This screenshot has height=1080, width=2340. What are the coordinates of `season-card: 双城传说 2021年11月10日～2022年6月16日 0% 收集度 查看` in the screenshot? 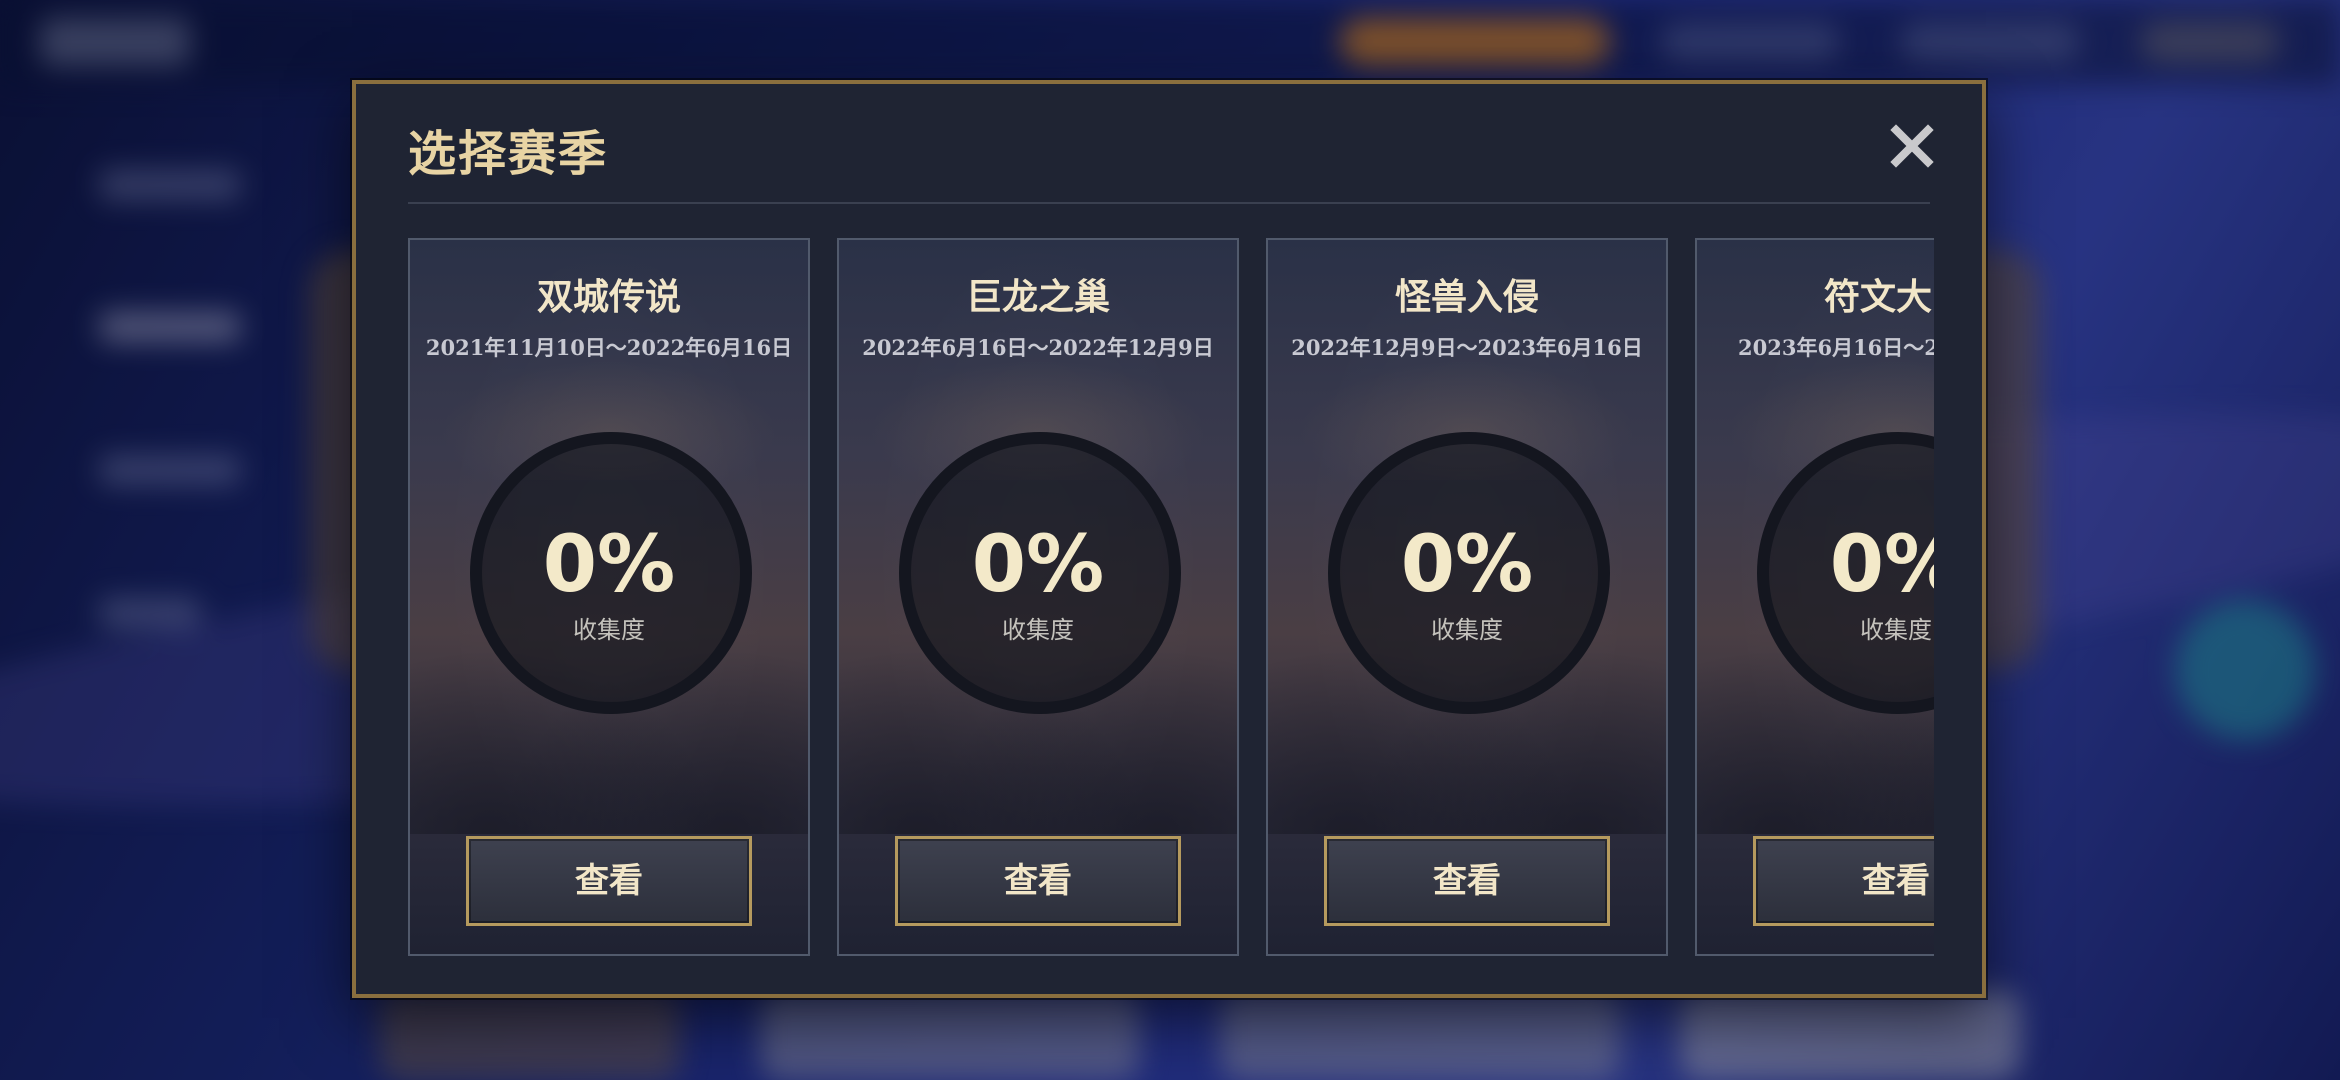 It's located at (609, 597).